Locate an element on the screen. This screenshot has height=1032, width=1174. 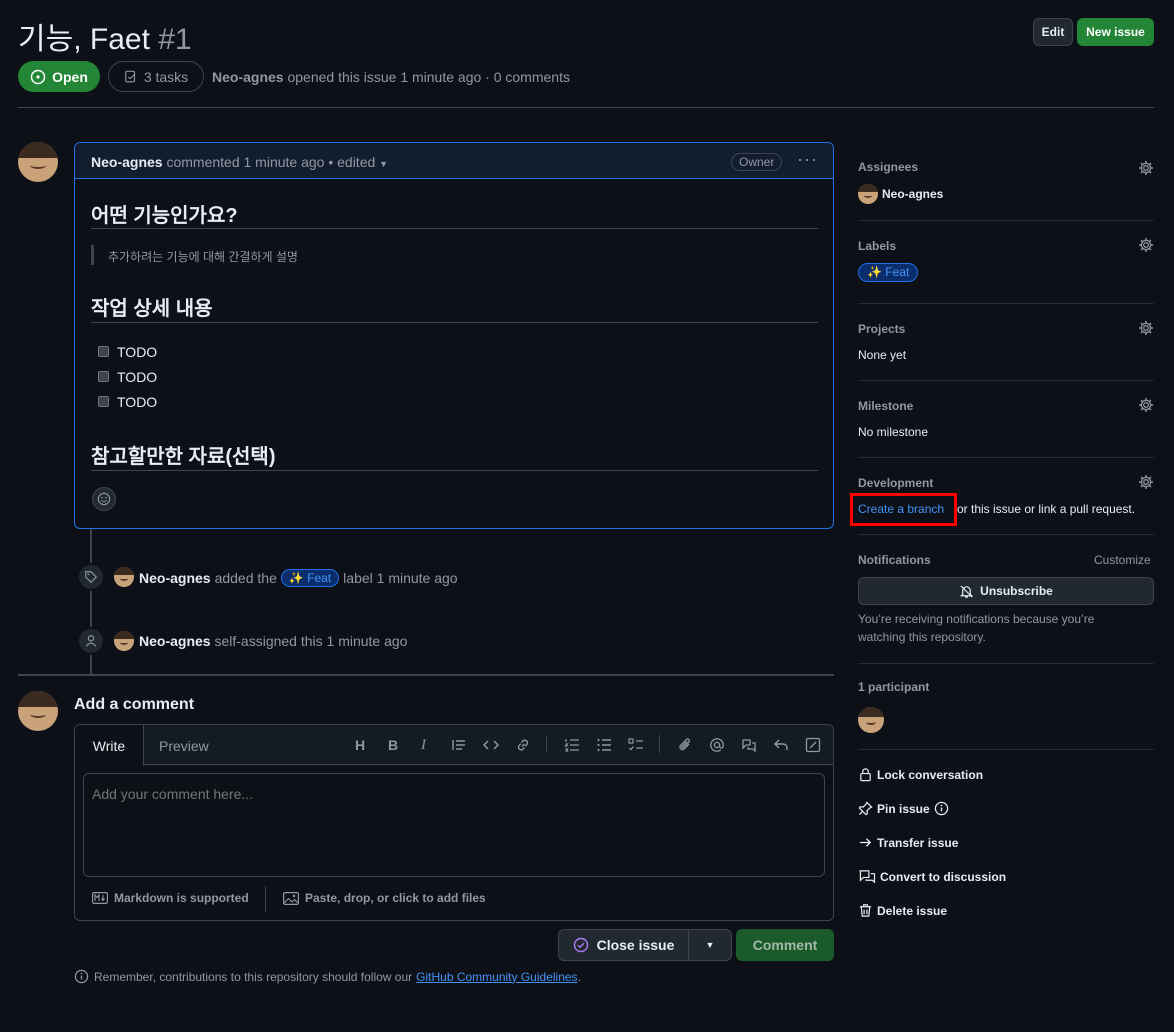
projects-heading: Projects is located at coordinates (881, 329).